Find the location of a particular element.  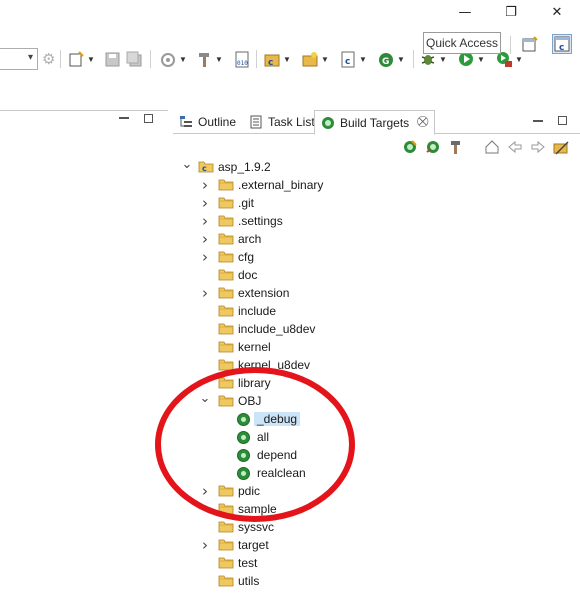

tab-label: Outline is located at coordinates (217, 122).